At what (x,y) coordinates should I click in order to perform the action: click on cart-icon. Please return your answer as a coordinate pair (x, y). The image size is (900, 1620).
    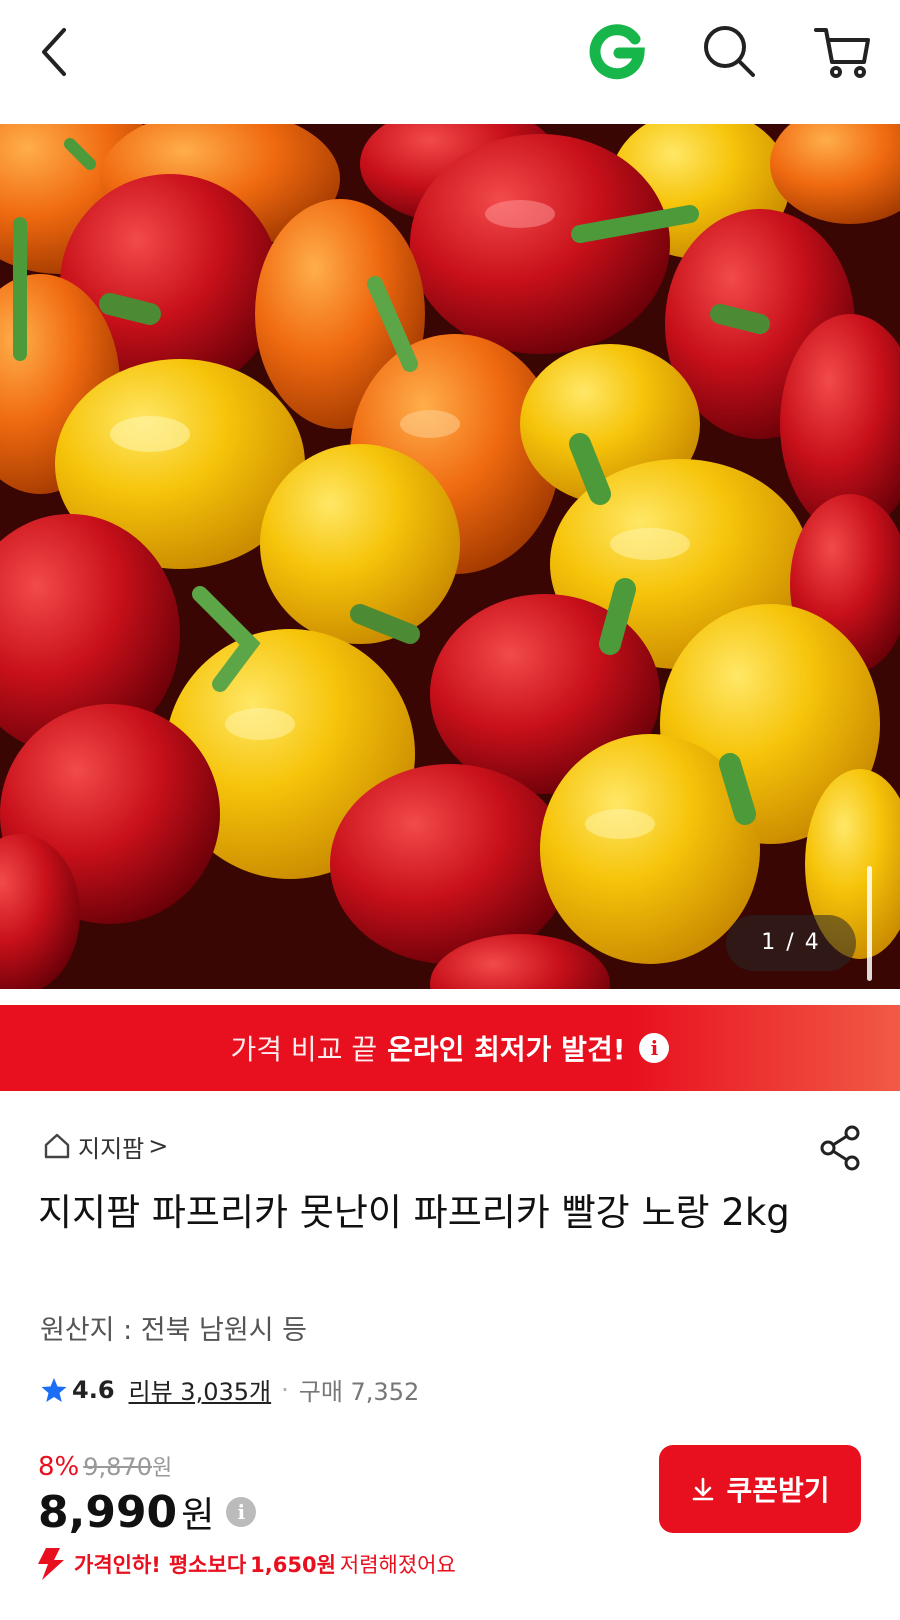
    Looking at the image, I should click on (842, 52).